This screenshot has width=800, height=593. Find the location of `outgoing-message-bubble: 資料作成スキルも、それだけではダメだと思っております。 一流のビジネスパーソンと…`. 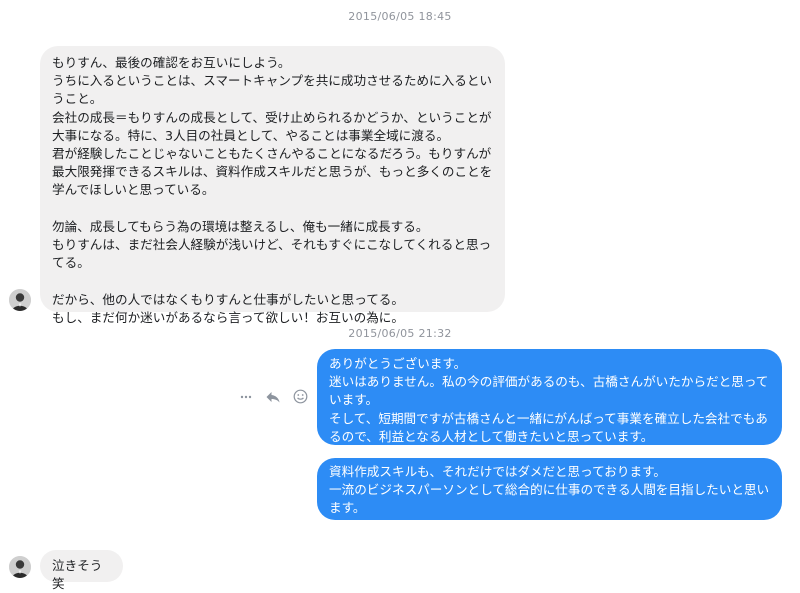

outgoing-message-bubble: 資料作成スキルも、それだけではダメだと思っております。 一流のビジネスパーソンと… is located at coordinates (549, 489).